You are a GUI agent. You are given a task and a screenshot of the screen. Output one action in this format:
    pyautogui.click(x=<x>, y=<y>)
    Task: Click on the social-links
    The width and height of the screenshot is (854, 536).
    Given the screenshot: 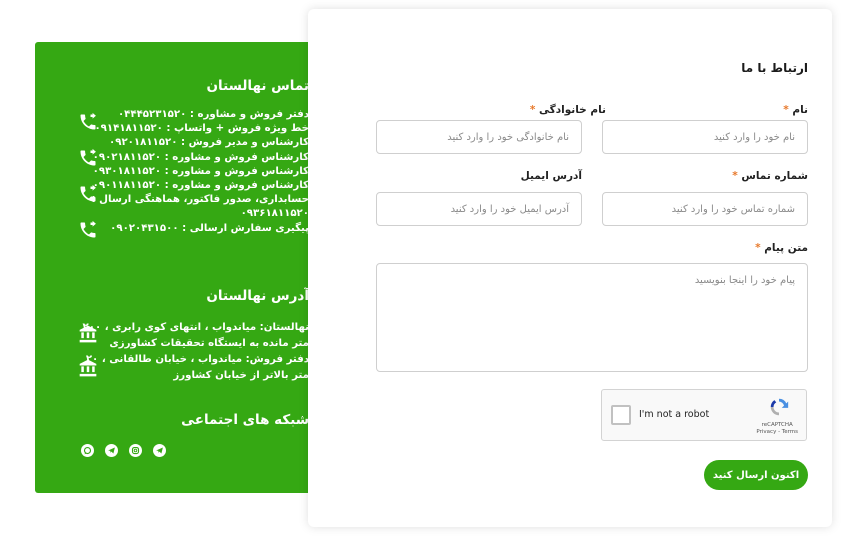 What is the action you would take?
    pyautogui.click(x=123, y=450)
    